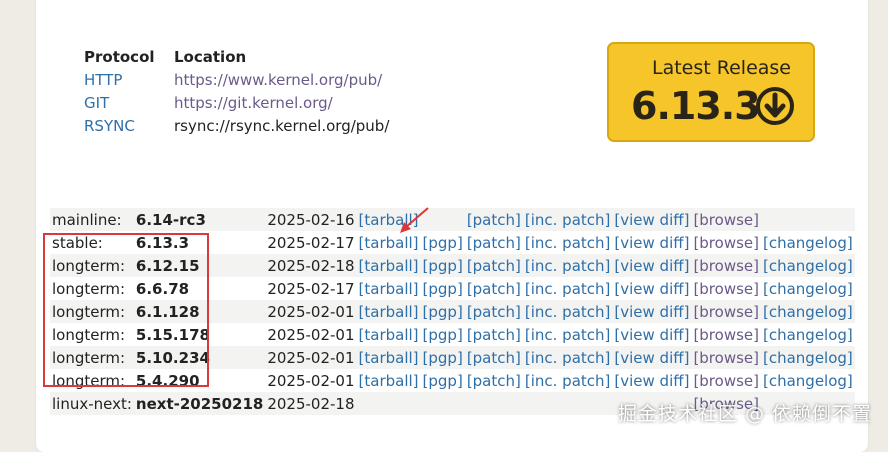 This screenshot has width=888, height=452. Describe the element at coordinates (775, 106) in the screenshot. I see `download-circle-icon` at that location.